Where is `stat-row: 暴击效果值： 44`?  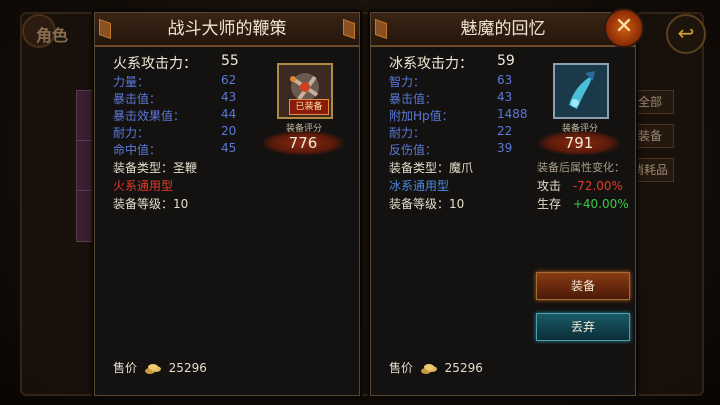
stat-row: 暴击效果值： 44 is located at coordinates (183, 115).